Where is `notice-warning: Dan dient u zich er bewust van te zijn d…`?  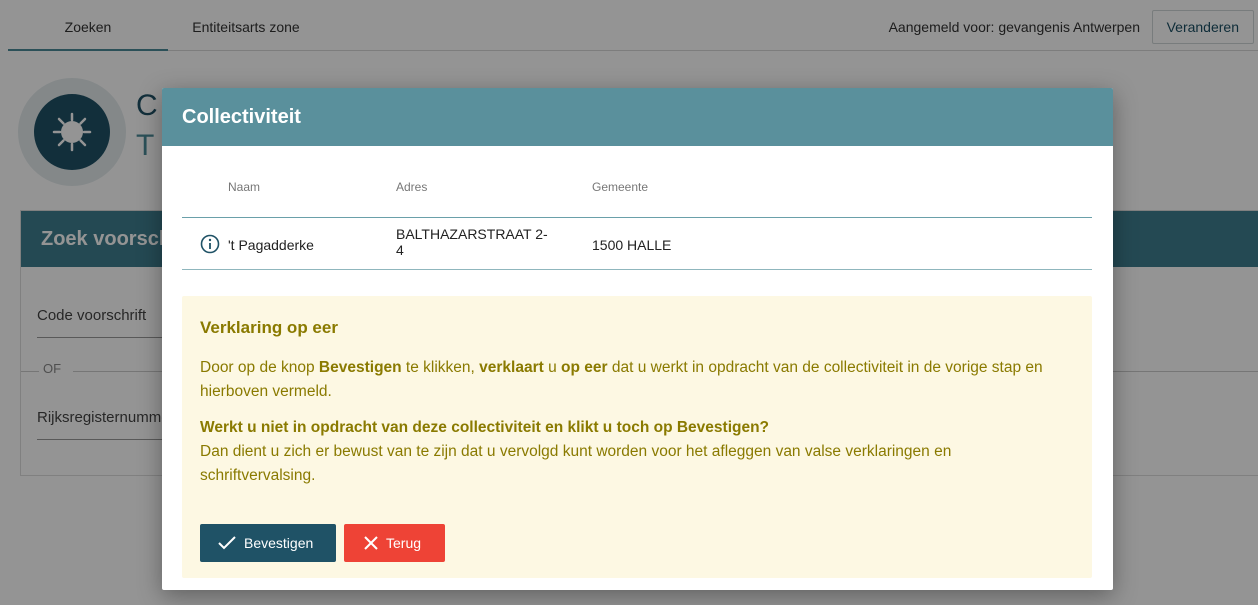 notice-warning: Dan dient u zich er bewust van te zijn d… is located at coordinates (576, 463).